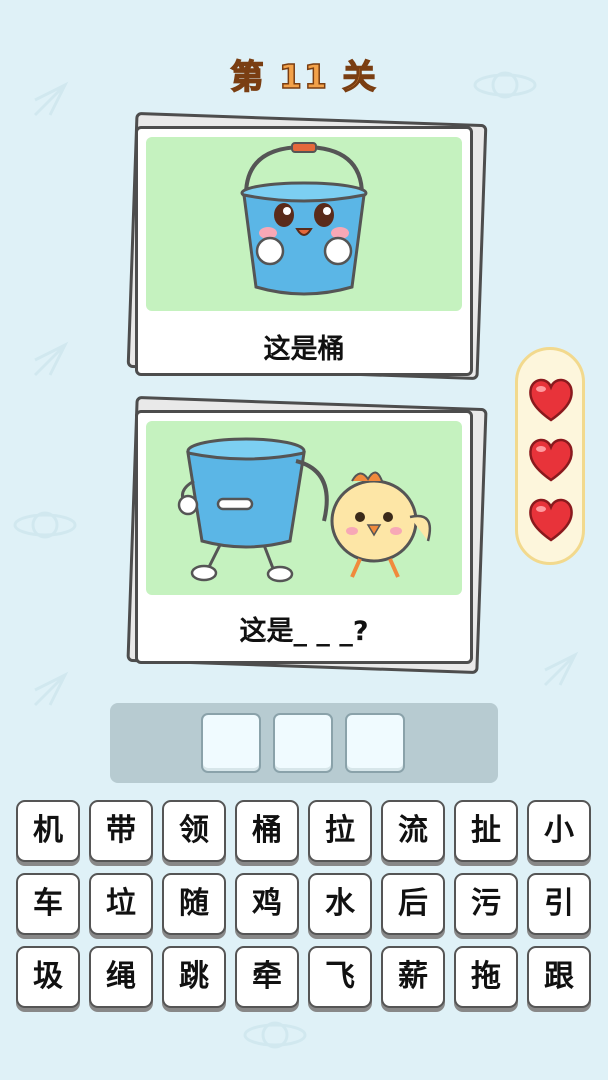  I want to click on character-key: 污, so click(486, 904).